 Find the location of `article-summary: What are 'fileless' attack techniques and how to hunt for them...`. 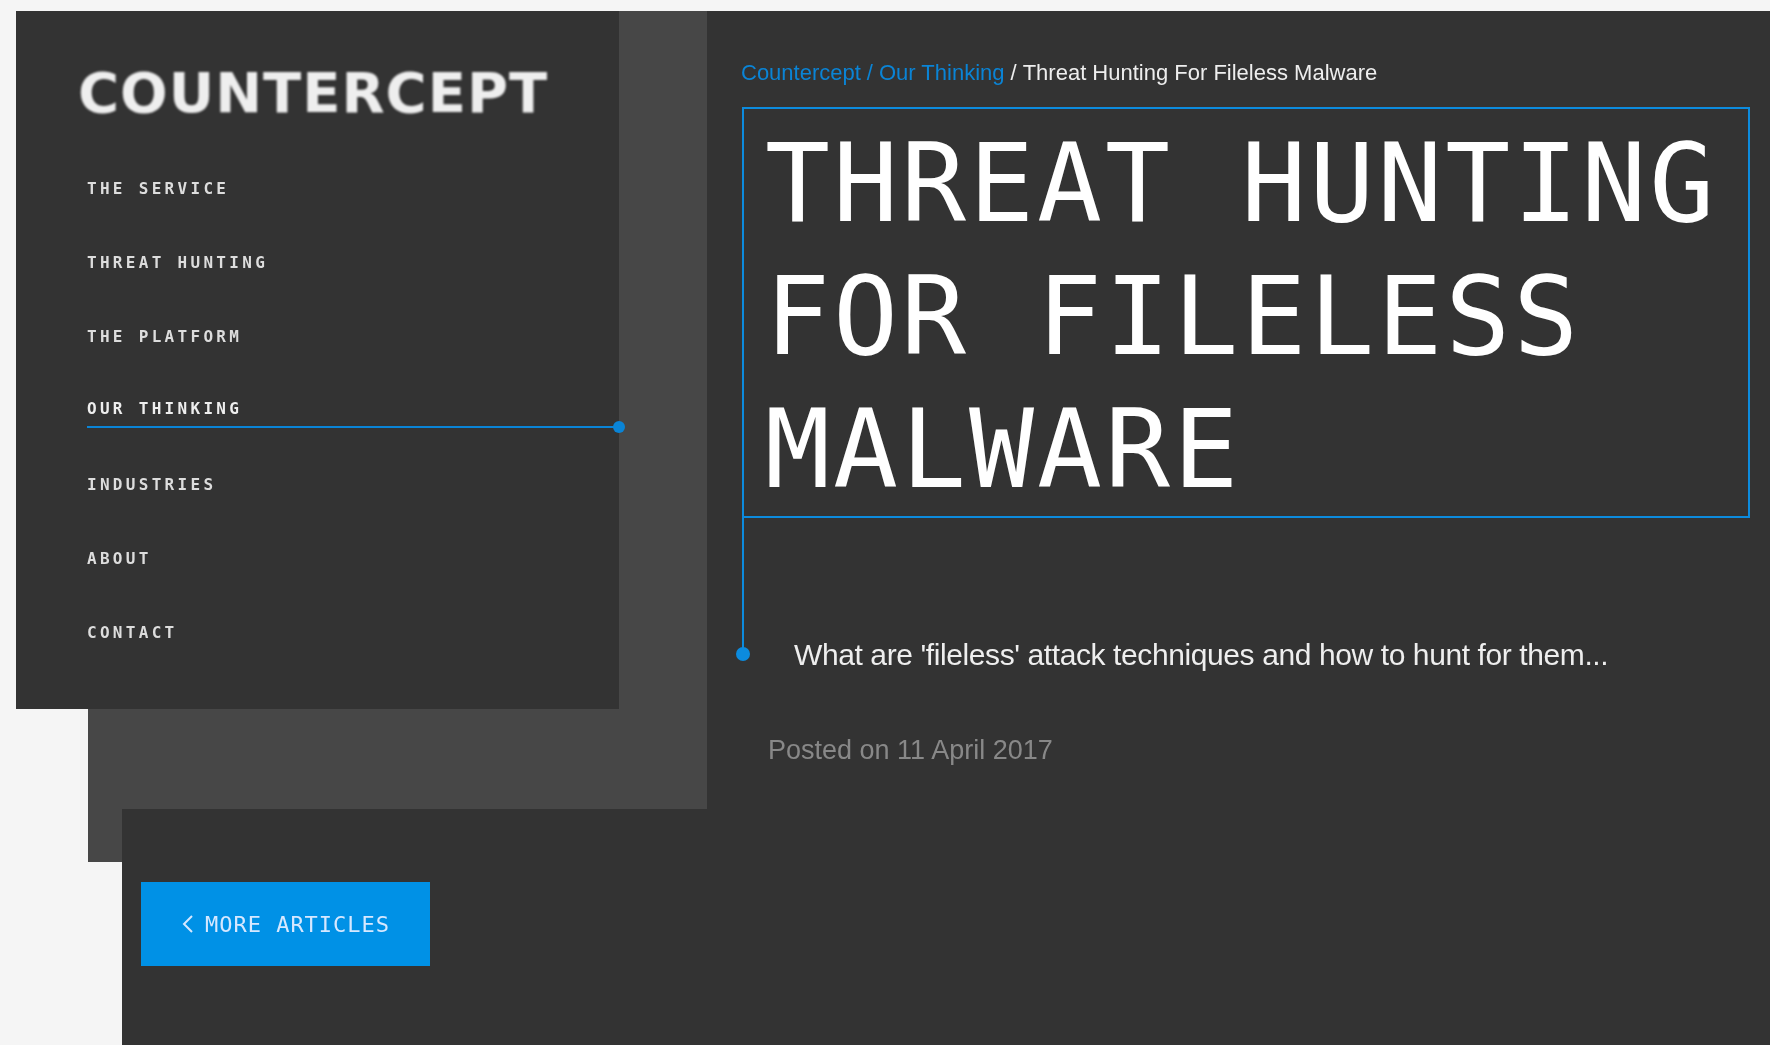

article-summary: What are 'fileless' attack techniques and how to hunt for them... is located at coordinates (1201, 655).